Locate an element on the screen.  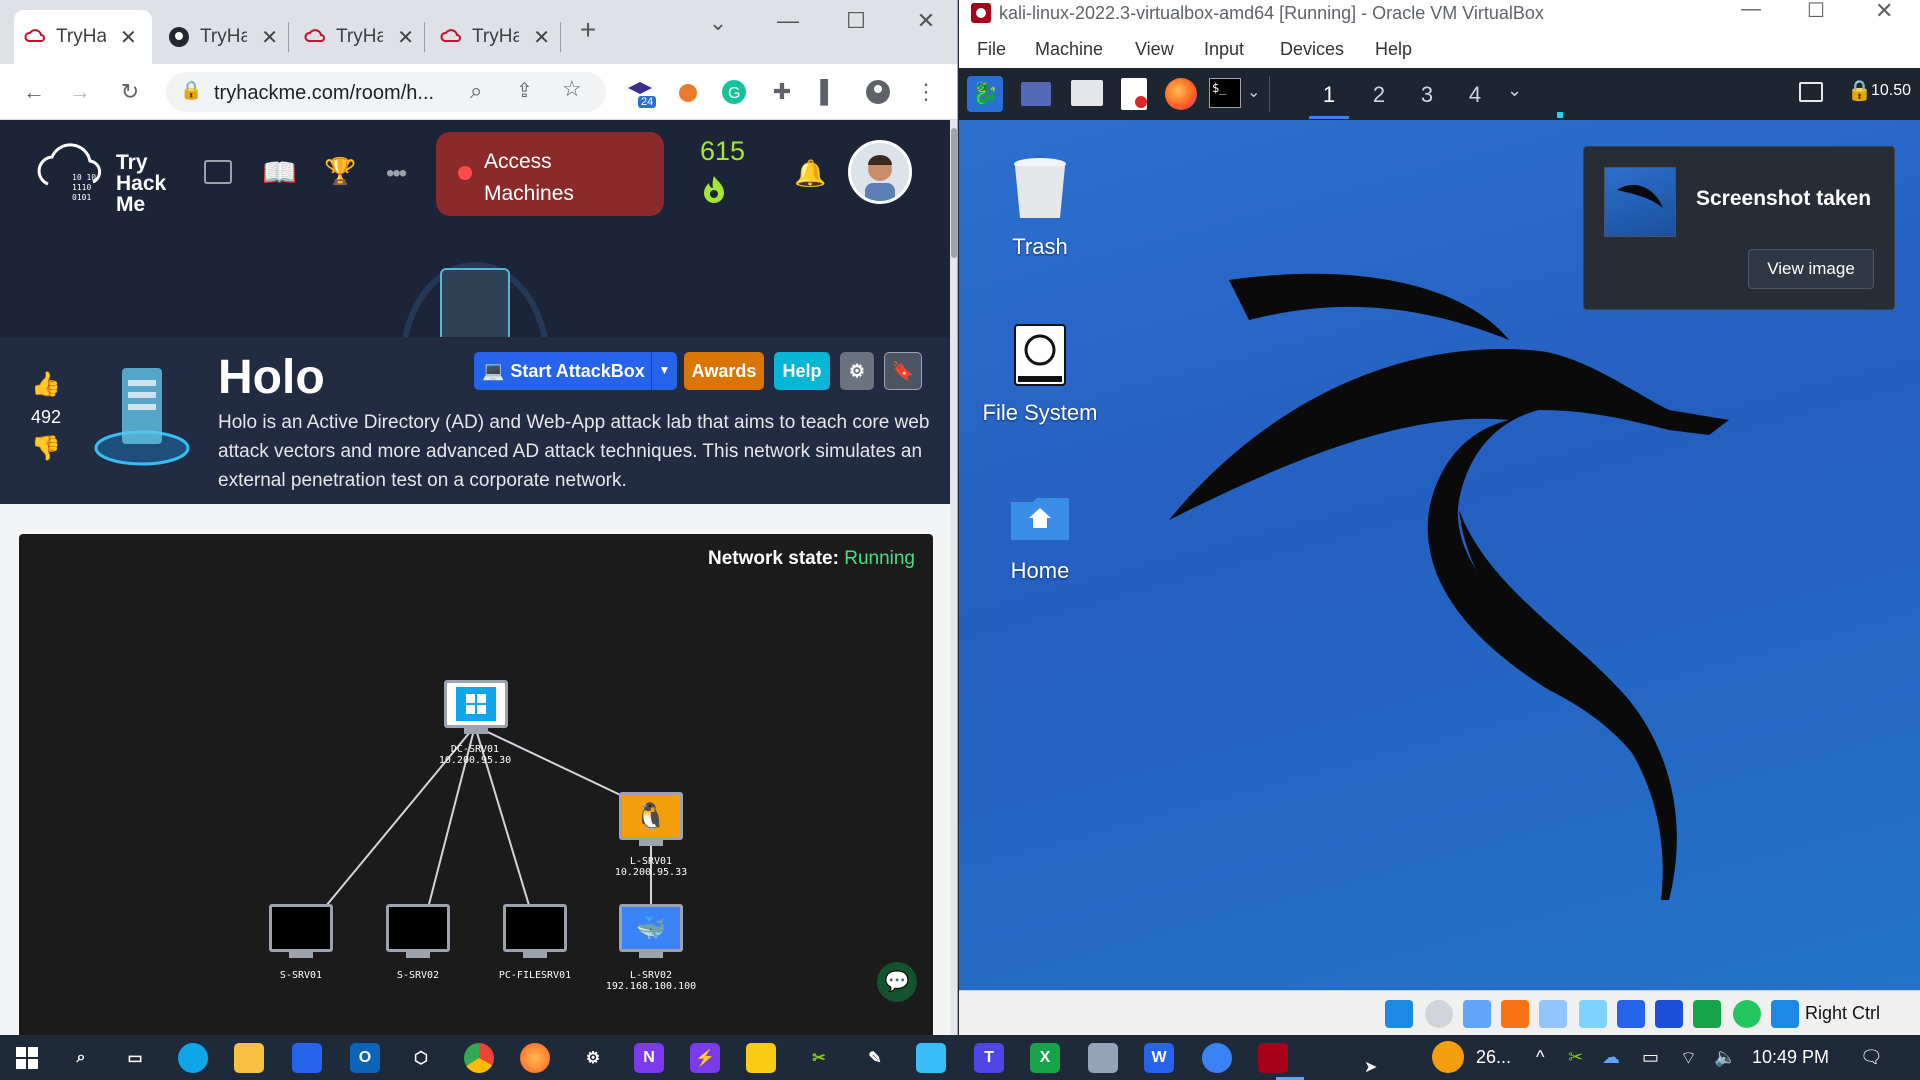
browser-tab-4: TryHa ✕ is located at coordinates (495, 37).